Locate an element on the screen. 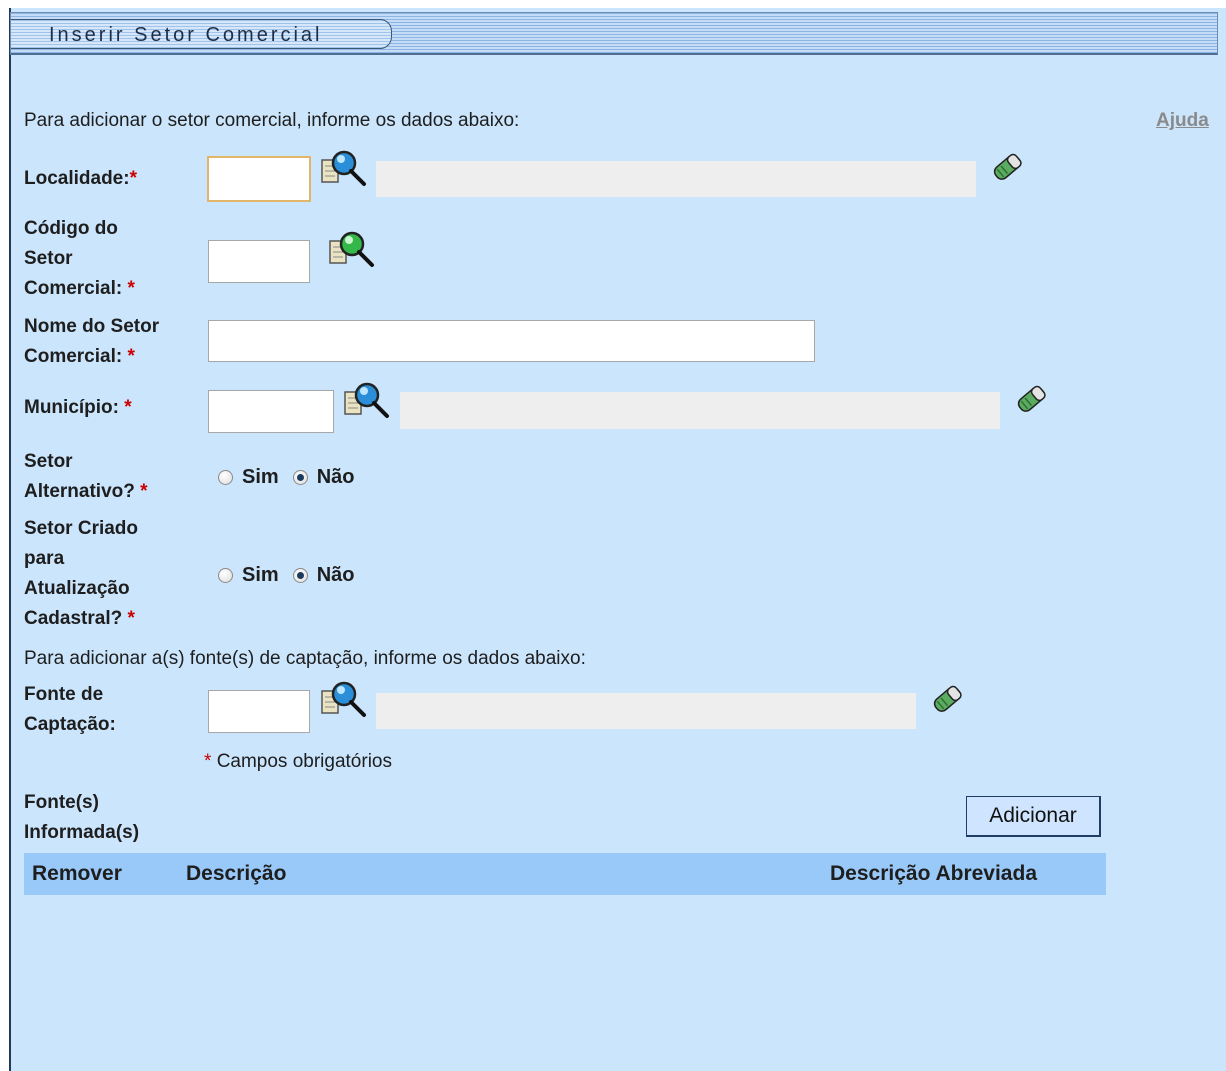 This screenshot has width=1226, height=1071. table-header: Remover Descrição Descrição Abreviada is located at coordinates (565, 874).